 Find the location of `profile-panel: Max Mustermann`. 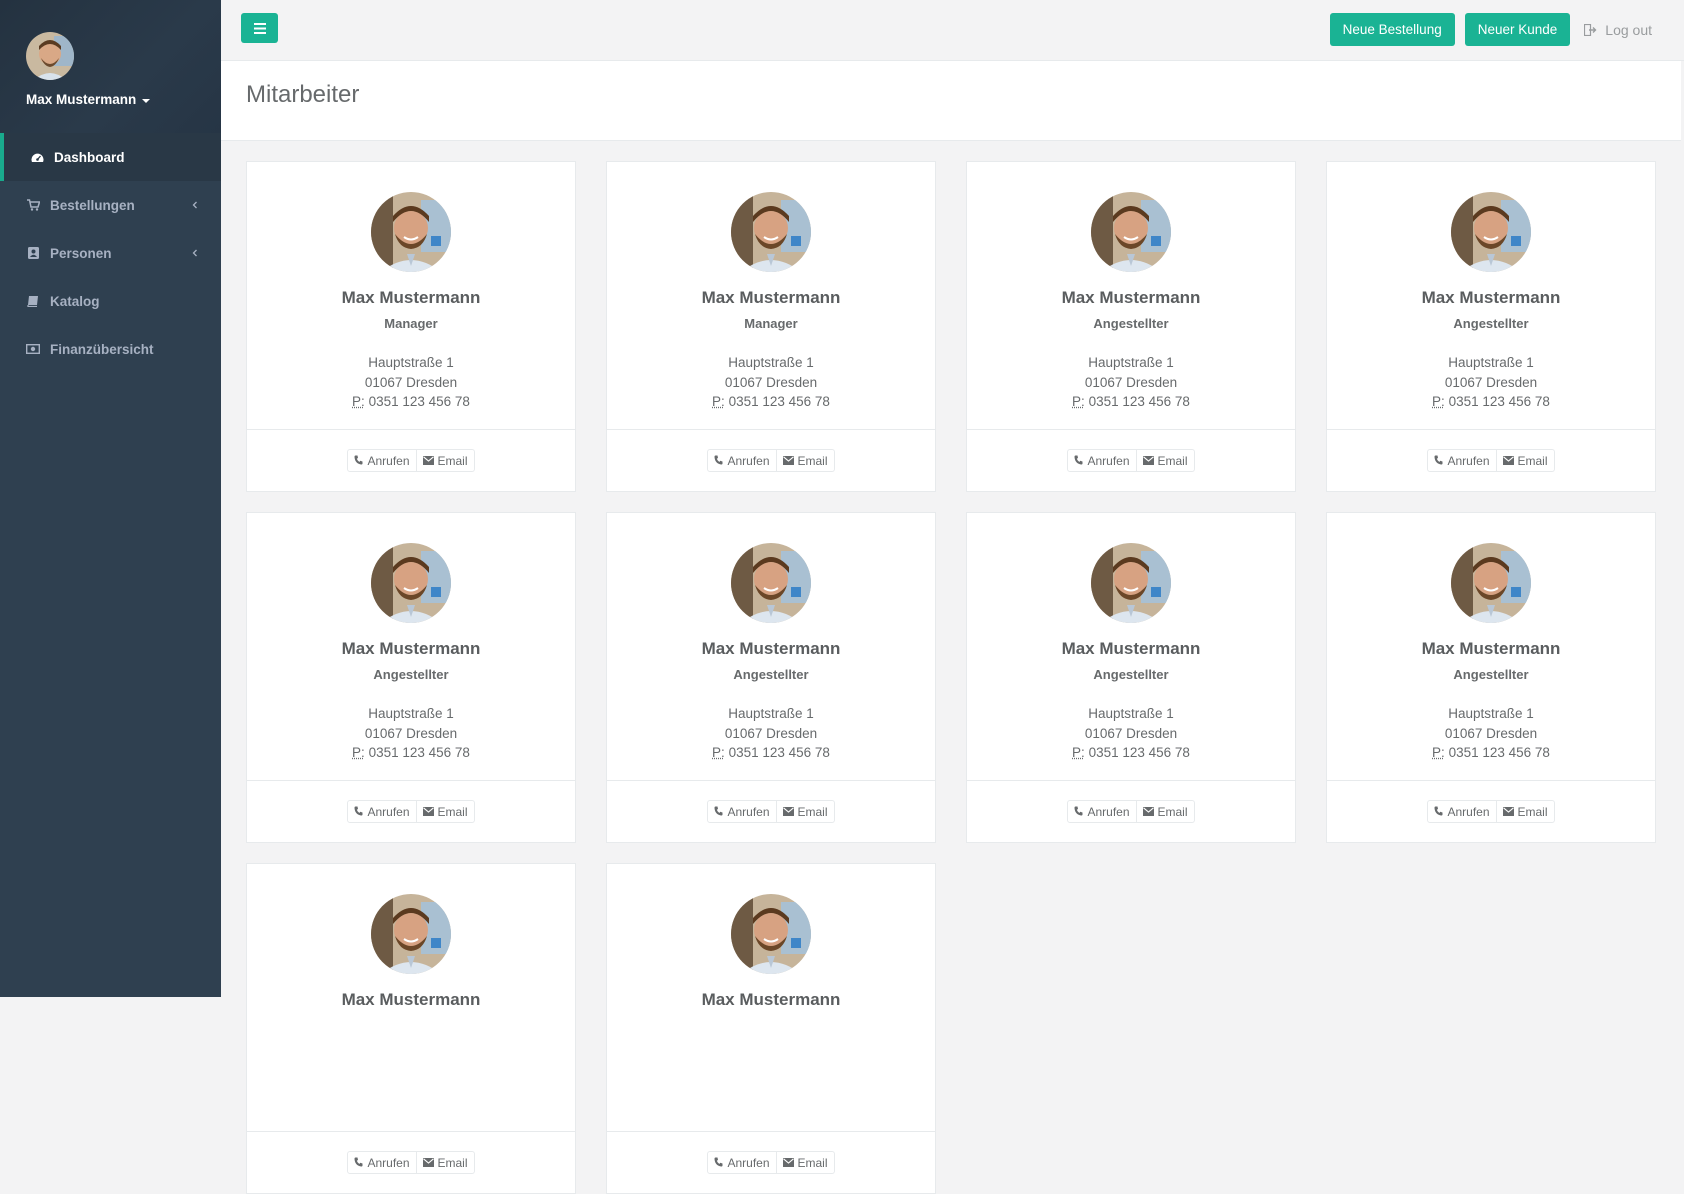

profile-panel: Max Mustermann is located at coordinates (110, 66).